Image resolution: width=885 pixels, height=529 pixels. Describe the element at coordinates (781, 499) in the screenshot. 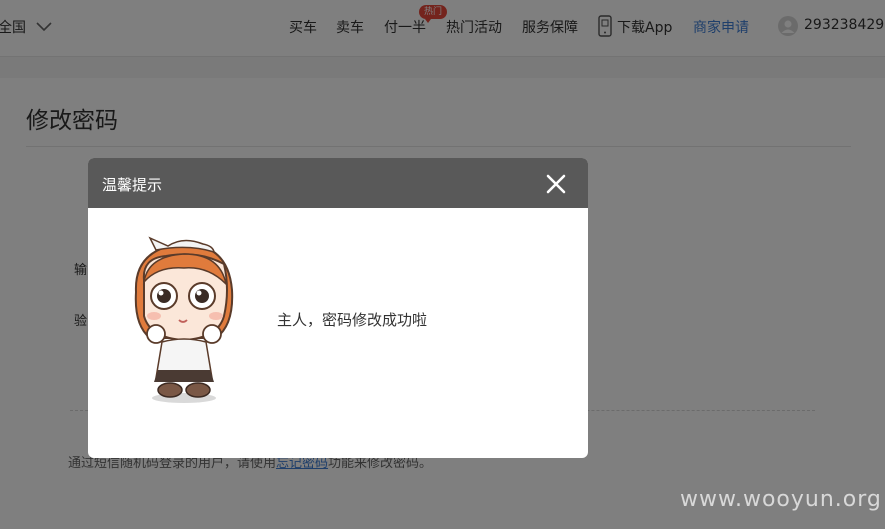

I see `watermark: www.wooyun.org` at that location.